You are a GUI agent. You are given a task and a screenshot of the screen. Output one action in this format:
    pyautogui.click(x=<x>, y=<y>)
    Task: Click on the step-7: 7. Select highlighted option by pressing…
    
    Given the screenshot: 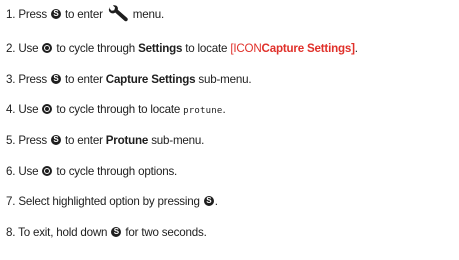 What is the action you would take?
    pyautogui.click(x=231, y=202)
    